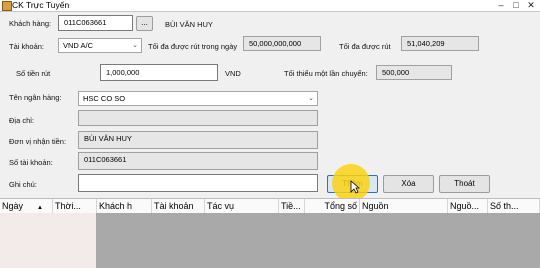  I want to click on note-input, so click(198, 183).